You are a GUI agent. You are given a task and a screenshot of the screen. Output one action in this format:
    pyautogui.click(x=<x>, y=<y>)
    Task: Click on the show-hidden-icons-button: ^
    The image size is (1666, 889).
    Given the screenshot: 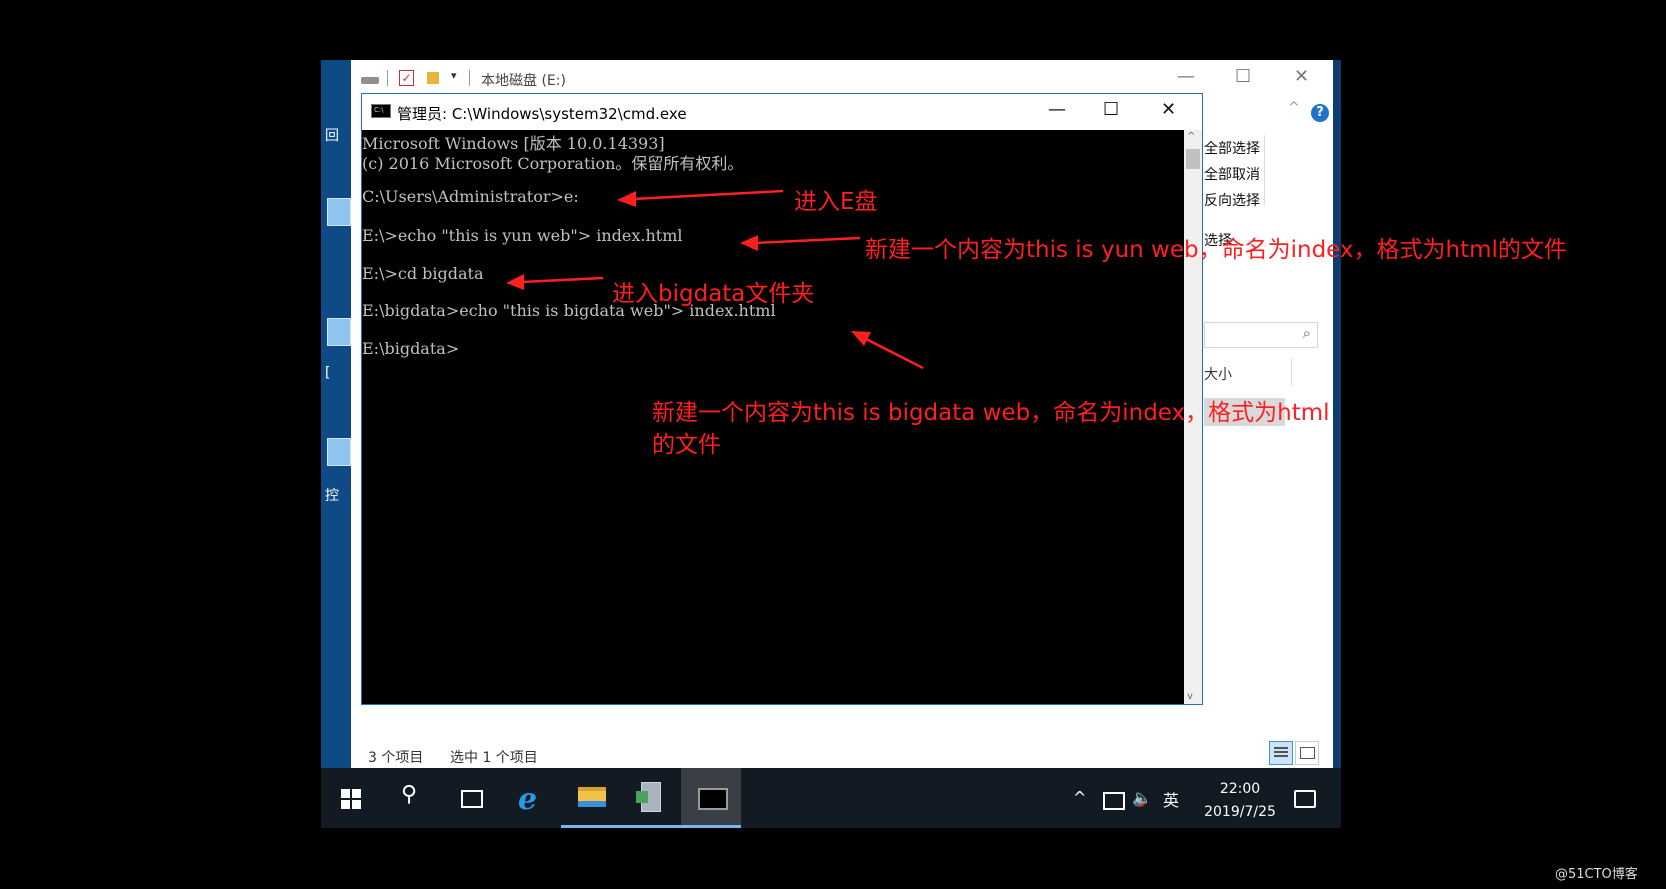 What is the action you would take?
    pyautogui.click(x=1079, y=797)
    